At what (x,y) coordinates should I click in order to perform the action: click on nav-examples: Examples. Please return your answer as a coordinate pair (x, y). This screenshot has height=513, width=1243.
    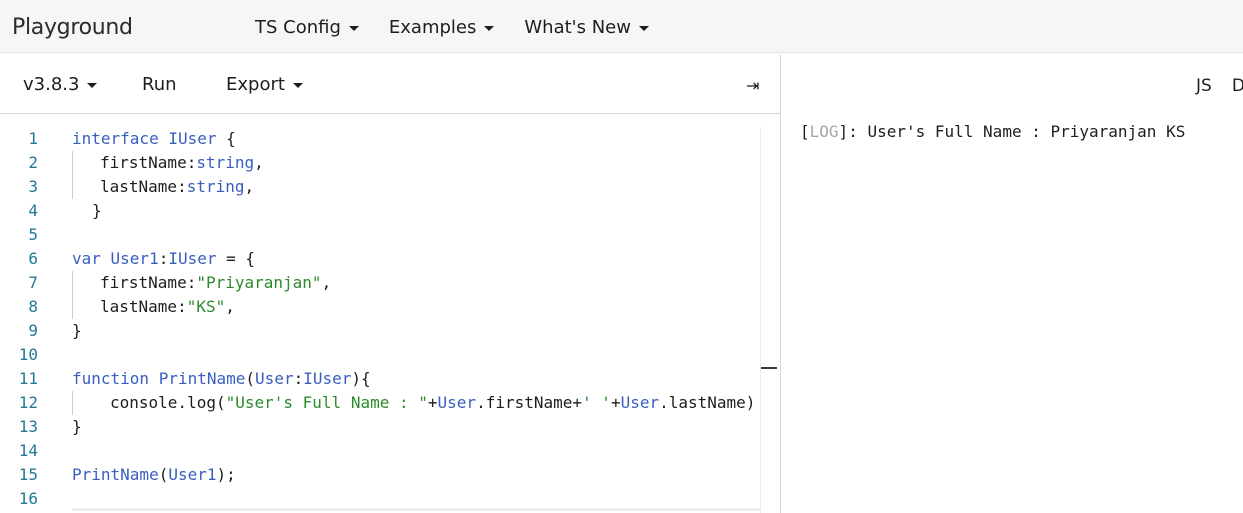
    Looking at the image, I should click on (441, 27).